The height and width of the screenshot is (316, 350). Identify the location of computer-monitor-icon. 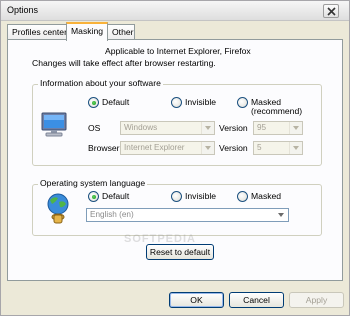
(54, 124).